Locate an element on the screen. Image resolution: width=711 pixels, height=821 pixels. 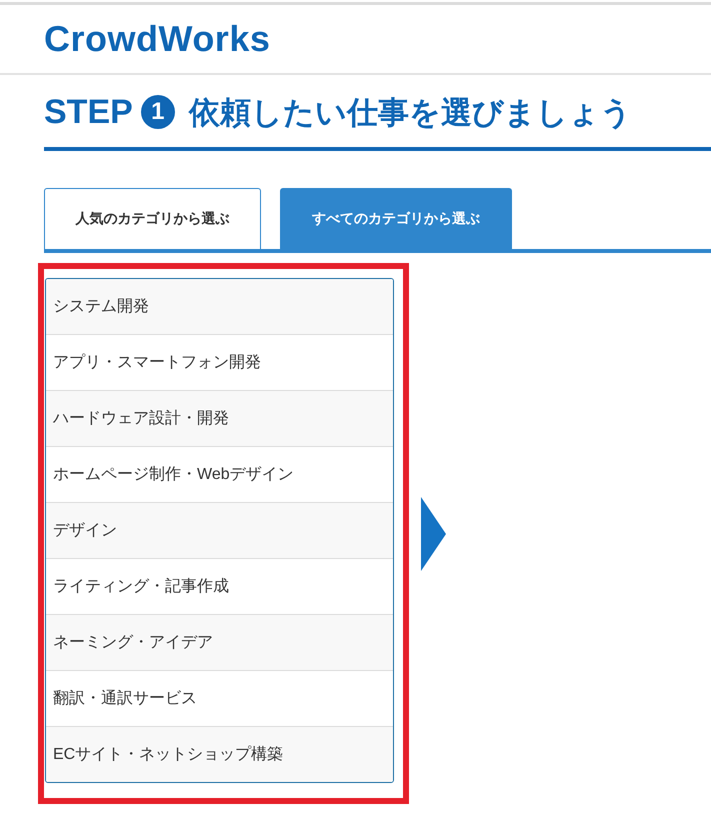
category-tab: 人気のカテゴリから選ぶ is located at coordinates (152, 218).